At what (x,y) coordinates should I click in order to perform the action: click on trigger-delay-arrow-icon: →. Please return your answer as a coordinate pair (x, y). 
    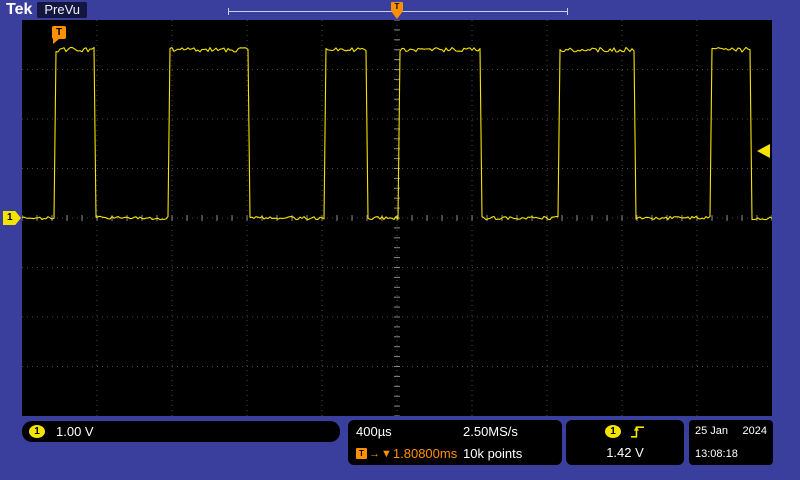
    Looking at the image, I should click on (374, 453).